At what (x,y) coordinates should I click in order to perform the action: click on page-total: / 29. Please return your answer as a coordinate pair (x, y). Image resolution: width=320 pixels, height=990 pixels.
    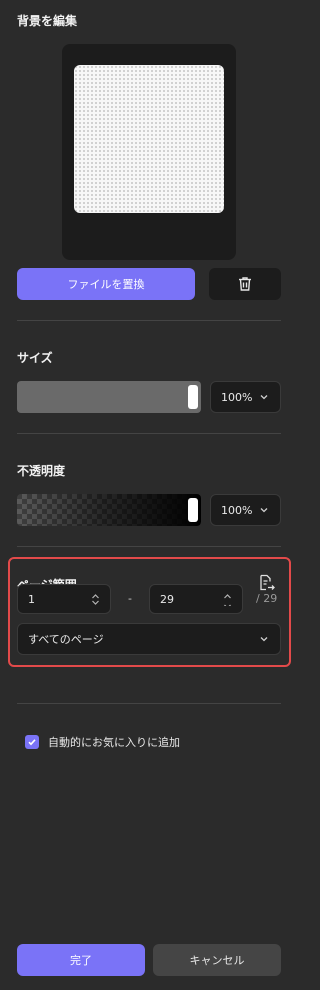
    Looking at the image, I should click on (267, 598).